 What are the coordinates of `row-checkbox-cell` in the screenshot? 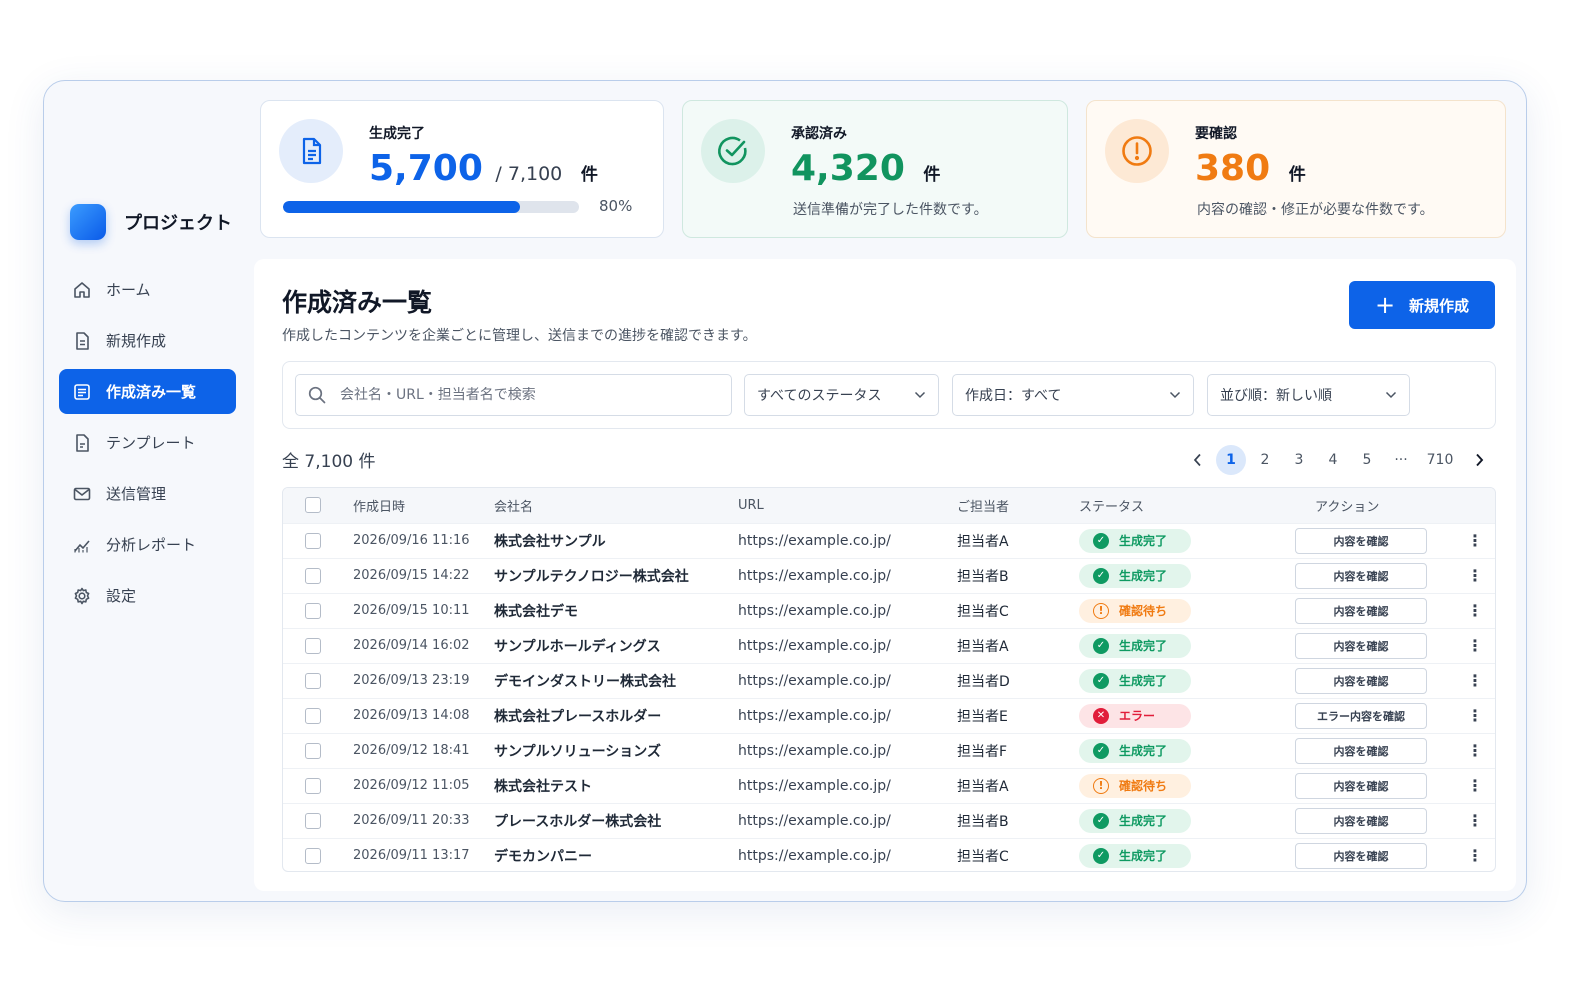 It's located at (318, 820).